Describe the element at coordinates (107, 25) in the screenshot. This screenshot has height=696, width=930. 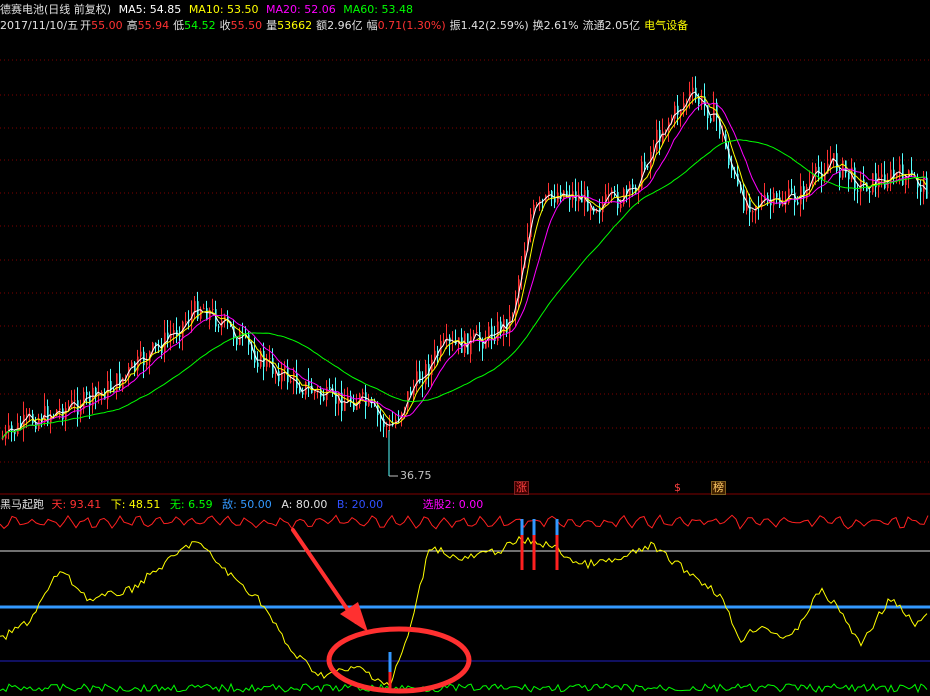
I see `open-value: 55.00` at that location.